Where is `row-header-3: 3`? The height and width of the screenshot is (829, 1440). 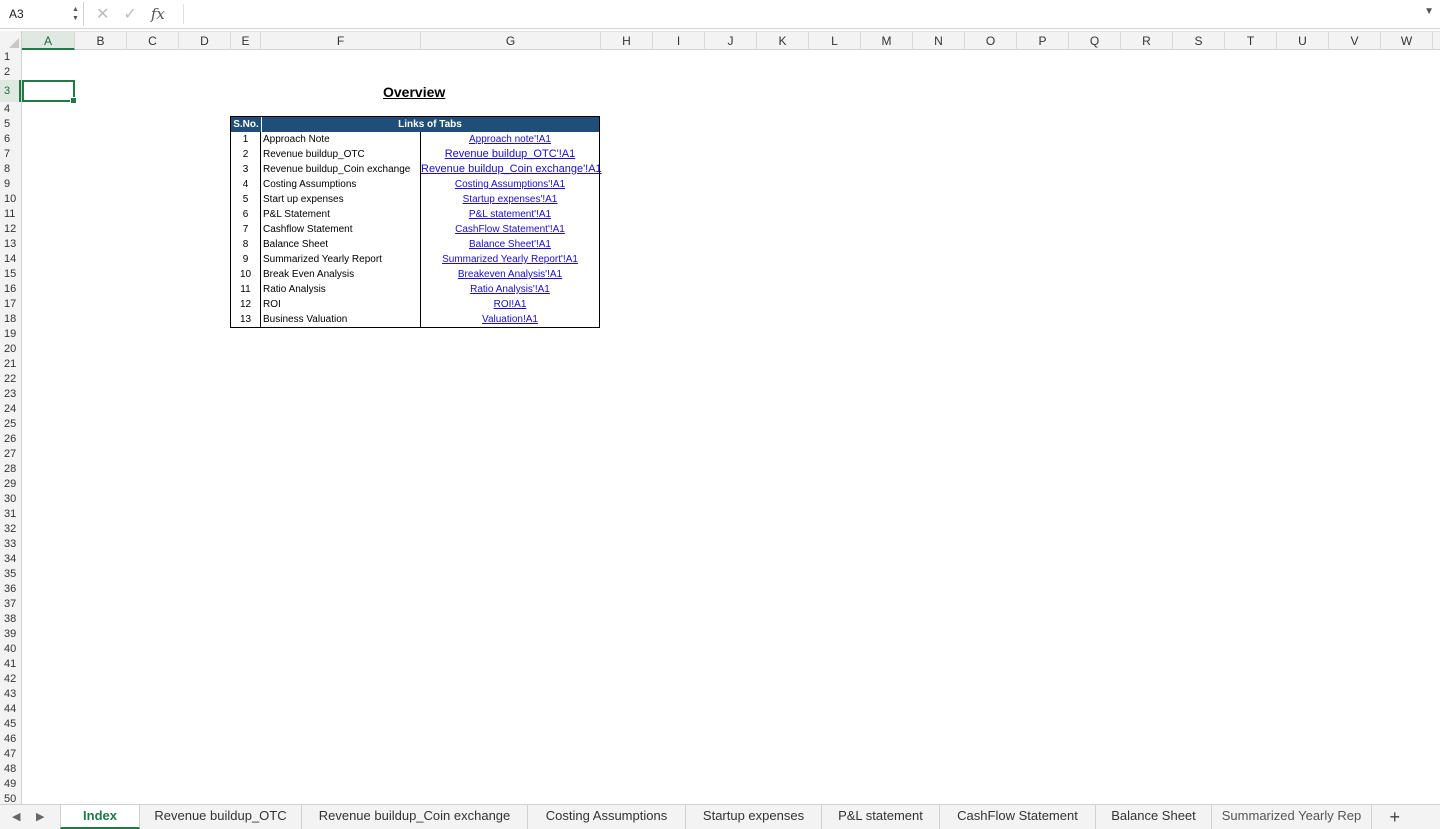 row-header-3: 3 is located at coordinates (10, 91).